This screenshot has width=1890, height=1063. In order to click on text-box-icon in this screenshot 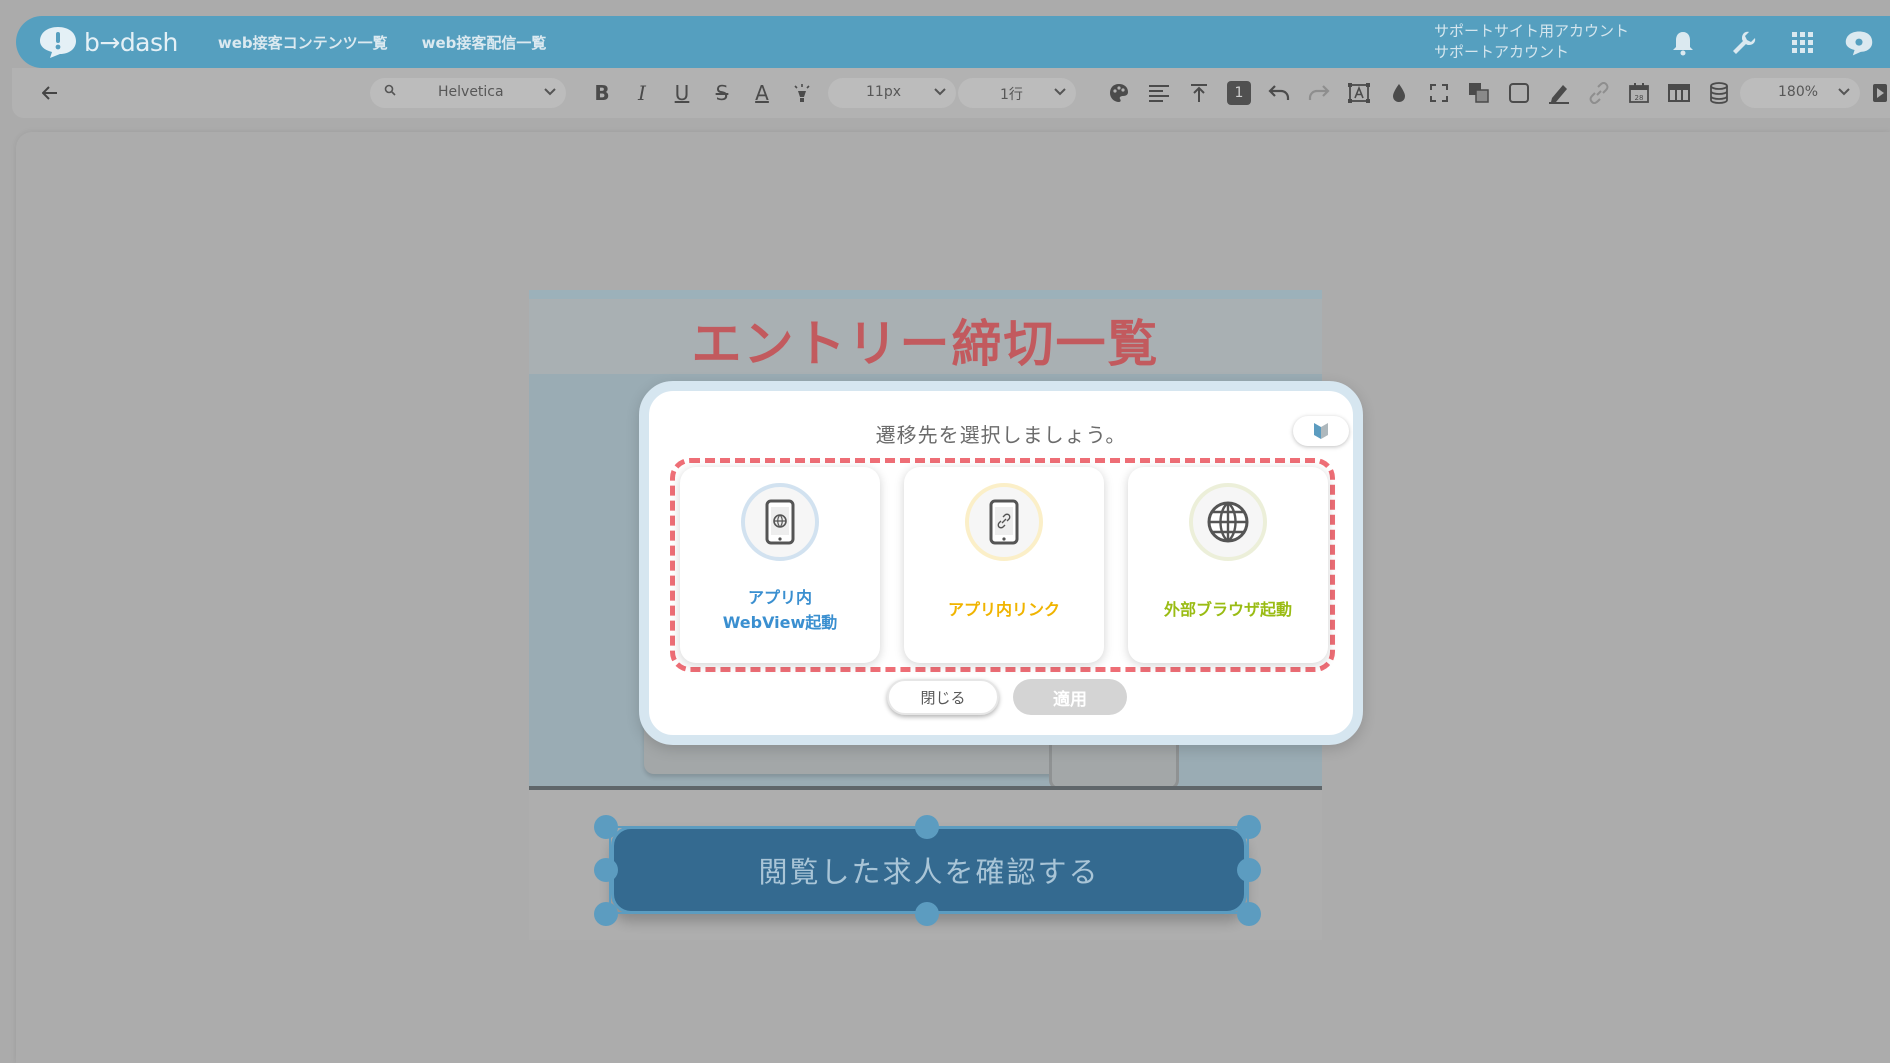, I will do `click(1359, 93)`.